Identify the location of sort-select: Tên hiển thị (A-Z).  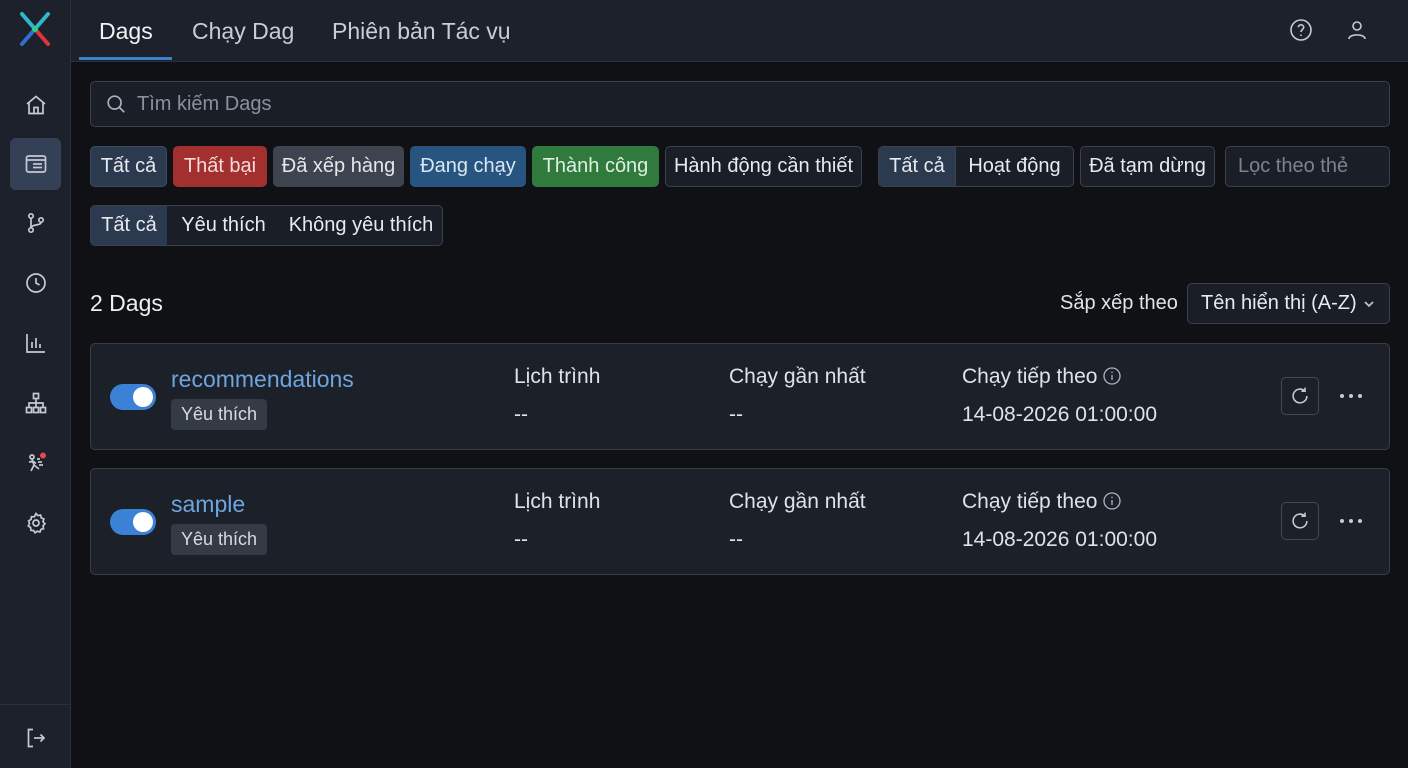
(1288, 303).